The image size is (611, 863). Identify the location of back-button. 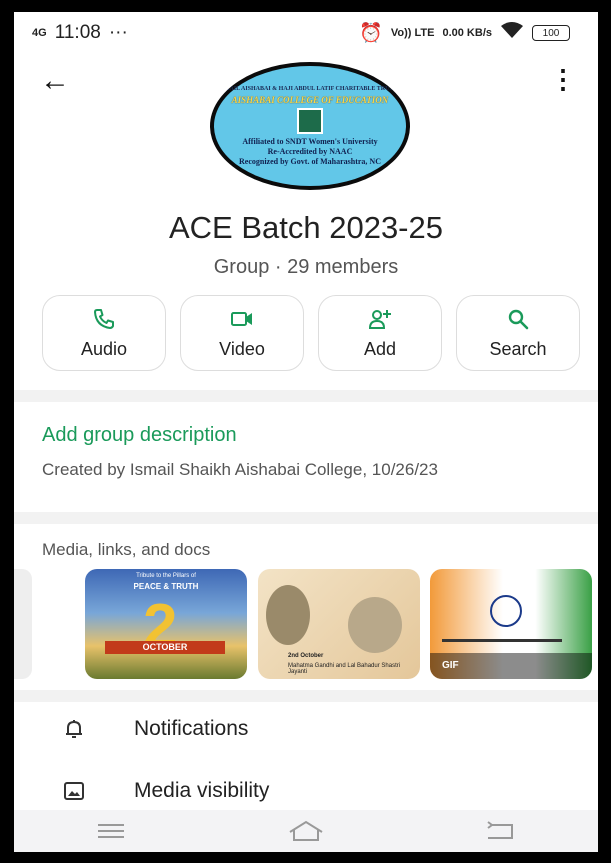
(501, 831).